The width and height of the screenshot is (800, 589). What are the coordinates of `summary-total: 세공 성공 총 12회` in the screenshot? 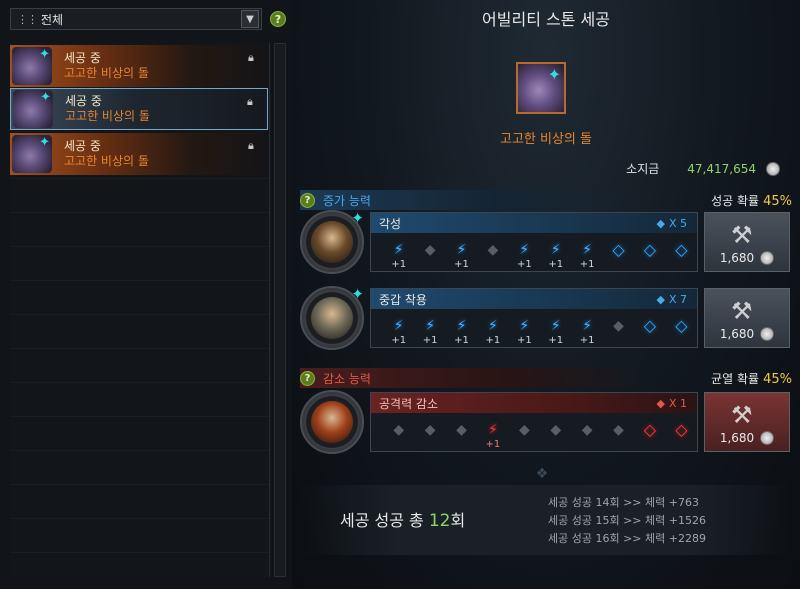 It's located at (403, 521).